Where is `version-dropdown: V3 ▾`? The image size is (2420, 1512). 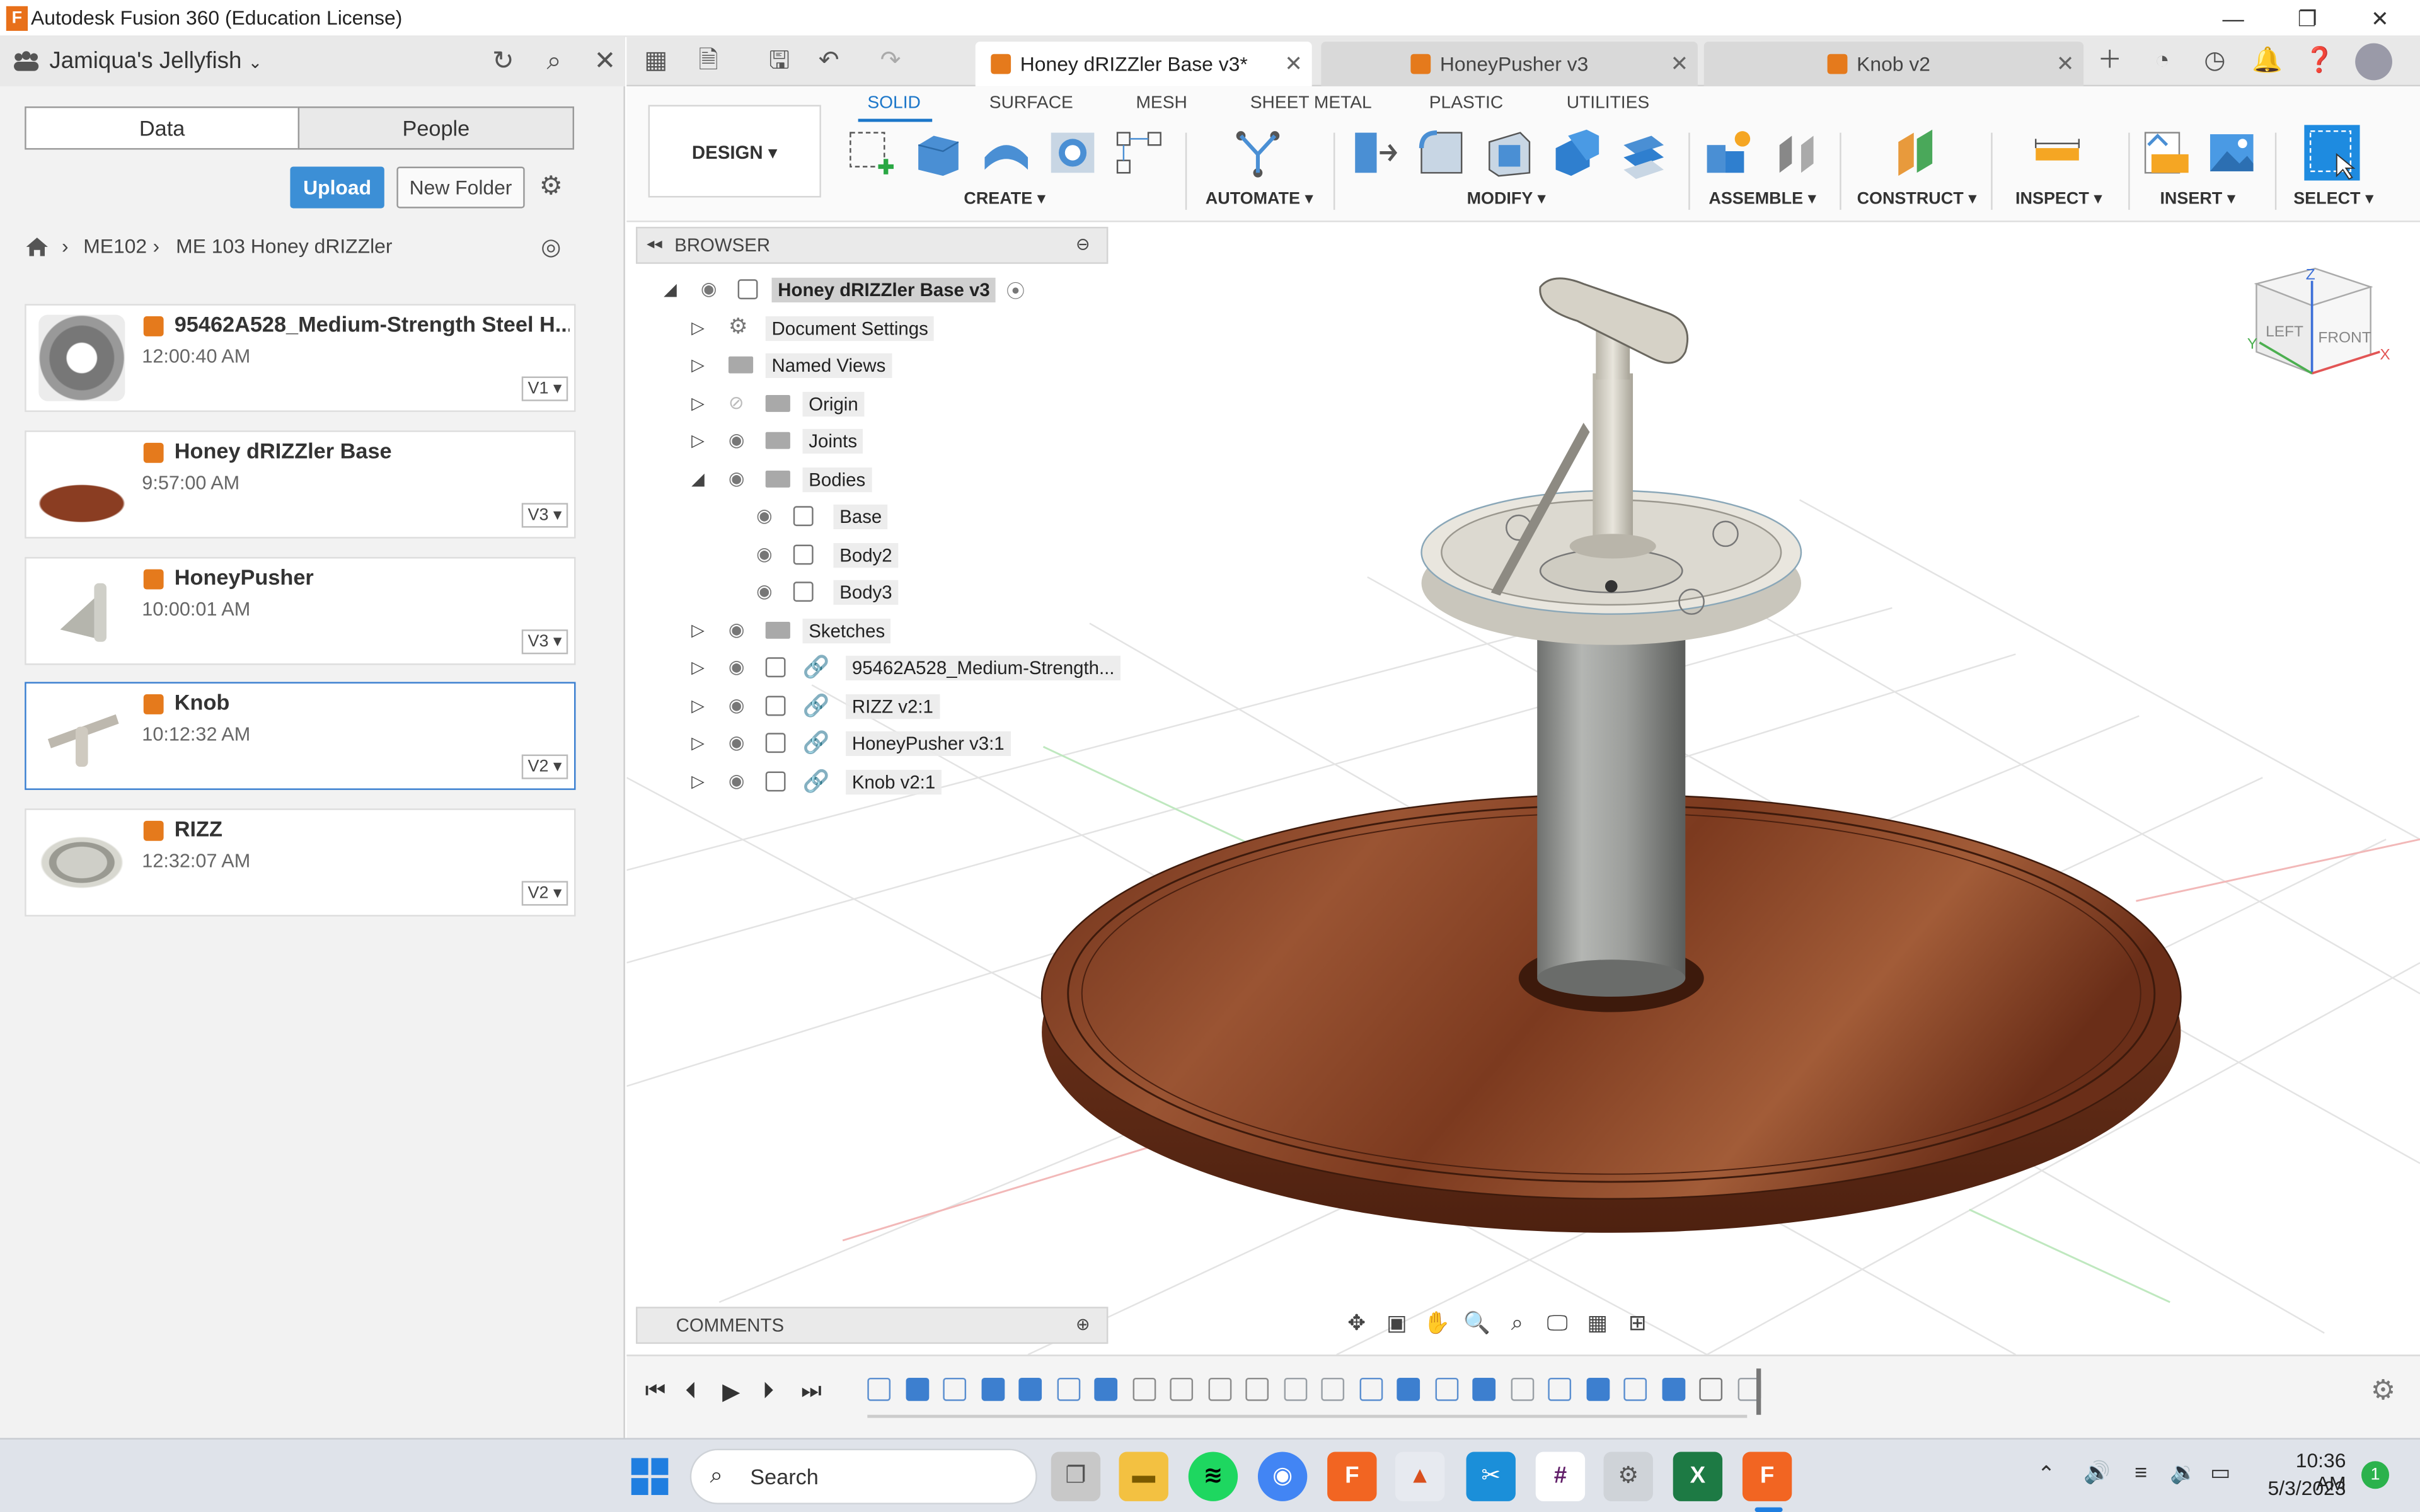
version-dropdown: V3 ▾ is located at coordinates (544, 642).